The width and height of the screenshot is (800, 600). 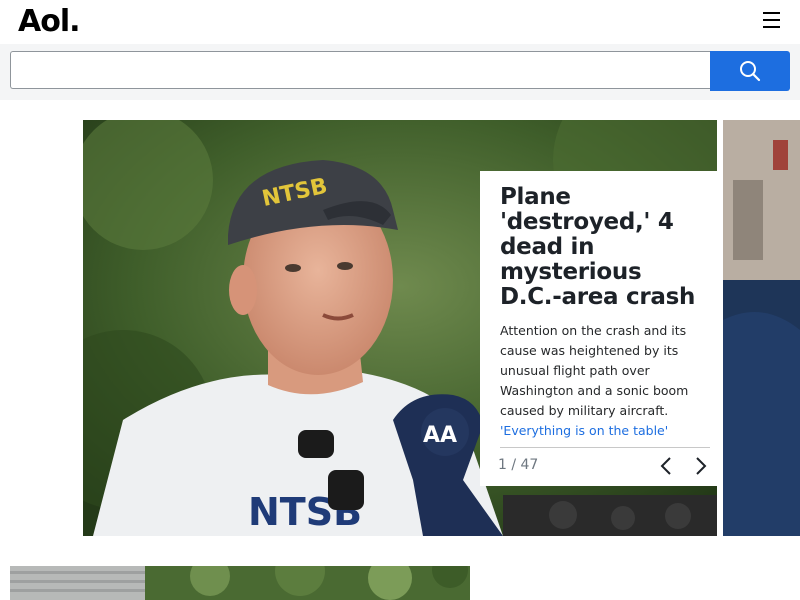 I want to click on story-thumbnail, so click(x=240, y=583).